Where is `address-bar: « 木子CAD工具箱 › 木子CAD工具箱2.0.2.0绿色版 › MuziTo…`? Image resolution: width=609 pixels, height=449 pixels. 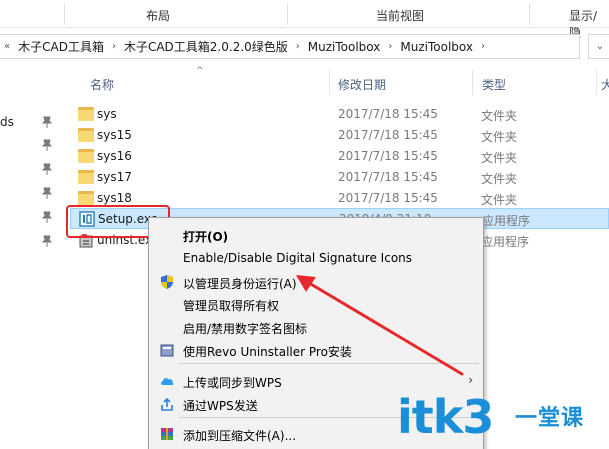
address-bar: « 木子CAD工具箱 › 木子CAD工具箱2.0.2.0绿色版 › MuziTo… is located at coordinates (290, 46).